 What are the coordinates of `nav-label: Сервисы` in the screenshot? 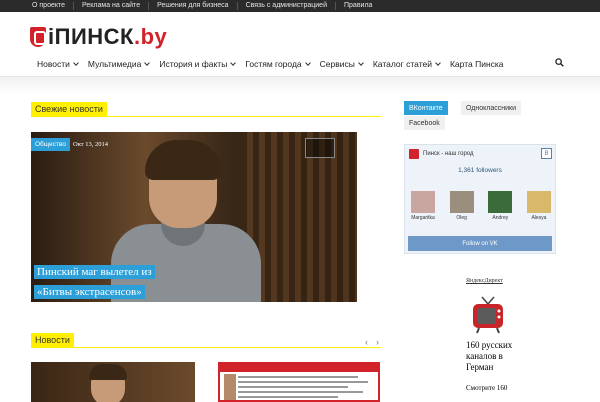 It's located at (337, 64).